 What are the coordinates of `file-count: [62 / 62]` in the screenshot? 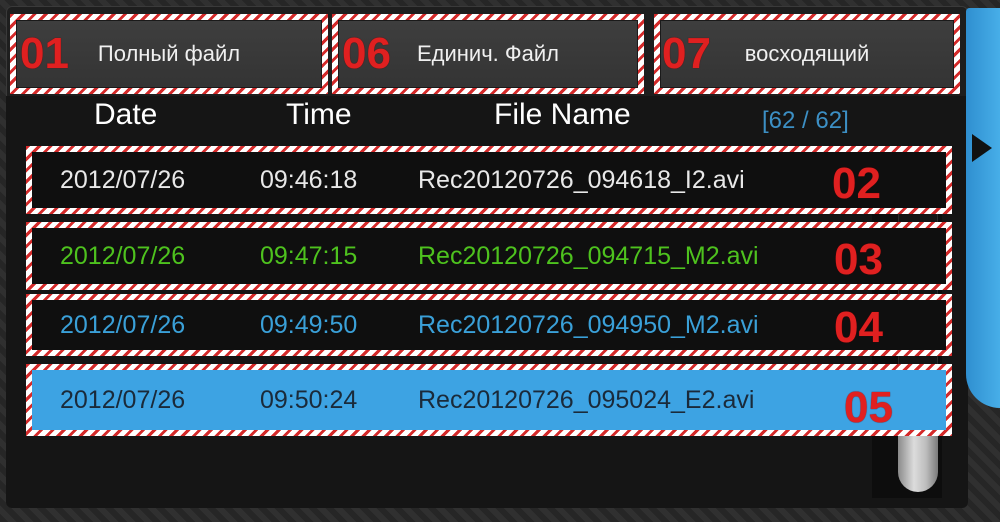 It's located at (805, 120).